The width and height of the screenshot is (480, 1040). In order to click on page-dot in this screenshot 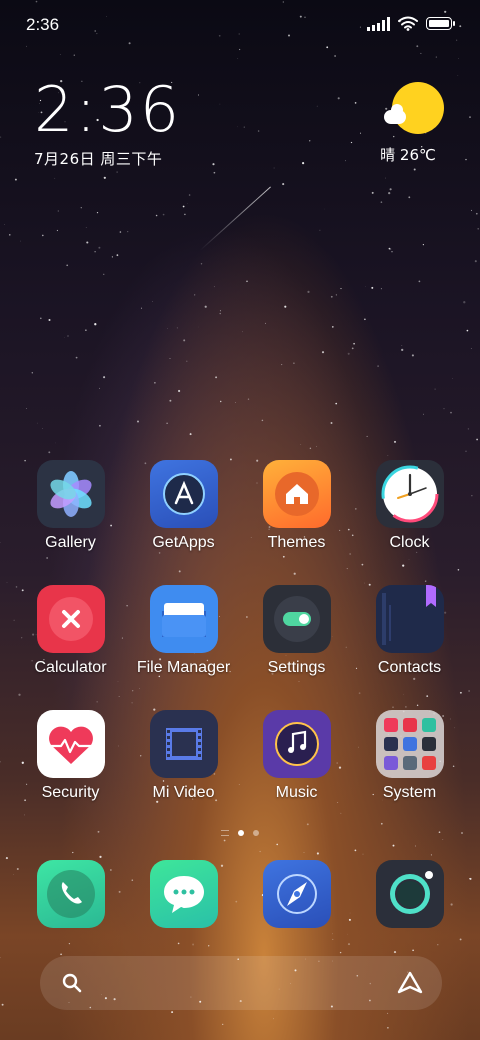, I will do `click(256, 833)`.